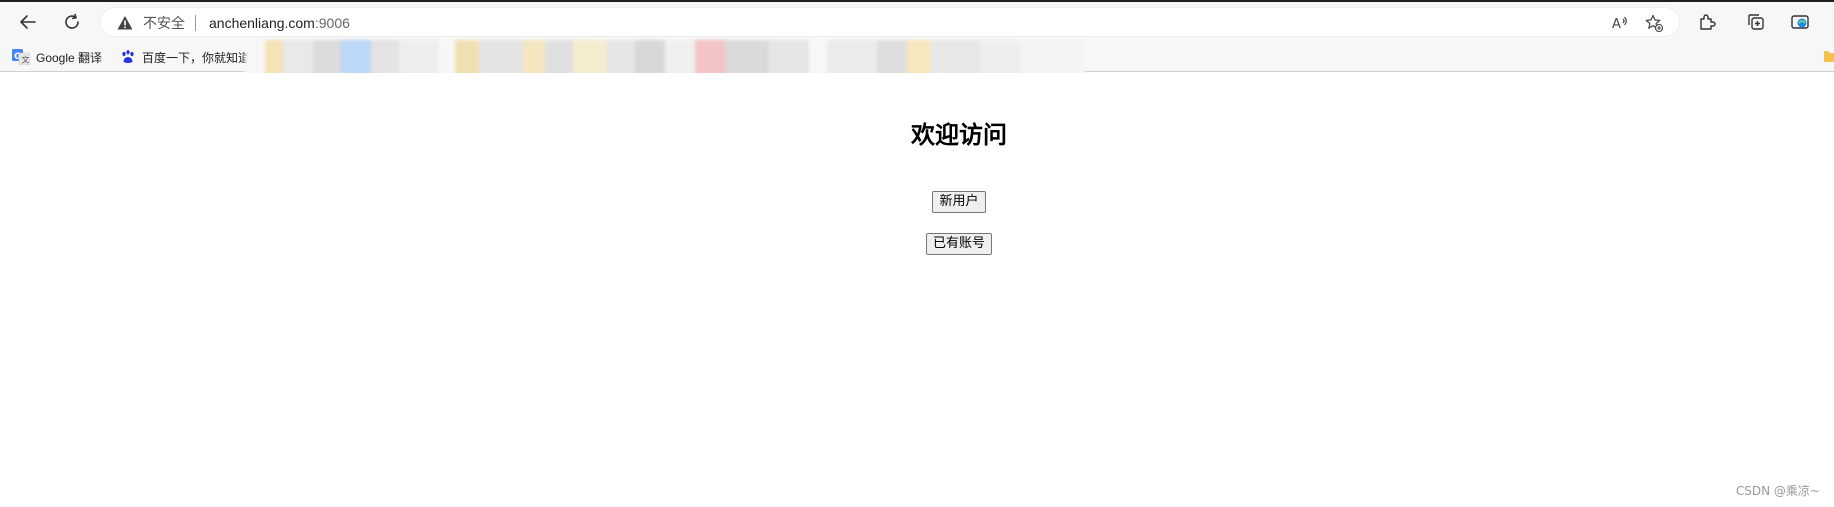 Image resolution: width=1834 pixels, height=507 pixels. Describe the element at coordinates (125, 23) in the screenshot. I see `warning-triangle-icon` at that location.